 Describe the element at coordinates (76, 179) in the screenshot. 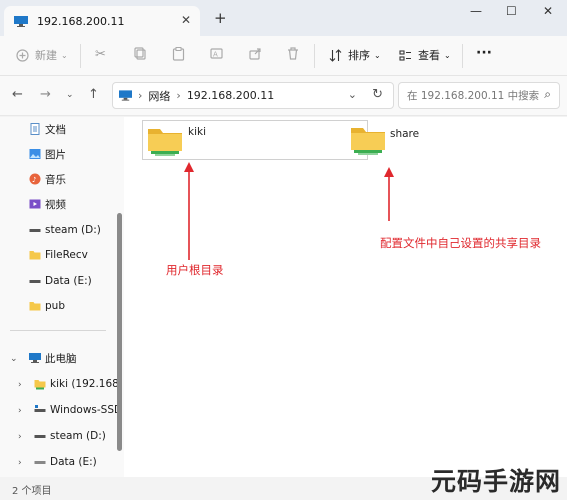

I see `sidebar-item-music: ♪ 音乐 📌` at that location.